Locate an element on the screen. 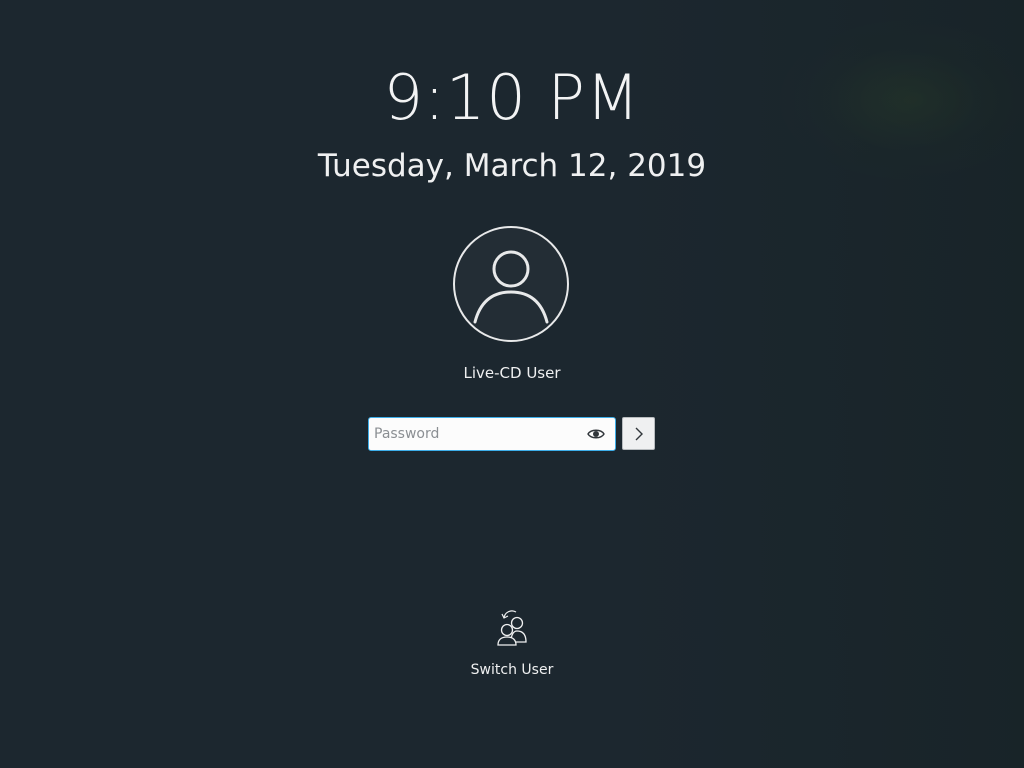  switch-user-icon is located at coordinates (512, 628).